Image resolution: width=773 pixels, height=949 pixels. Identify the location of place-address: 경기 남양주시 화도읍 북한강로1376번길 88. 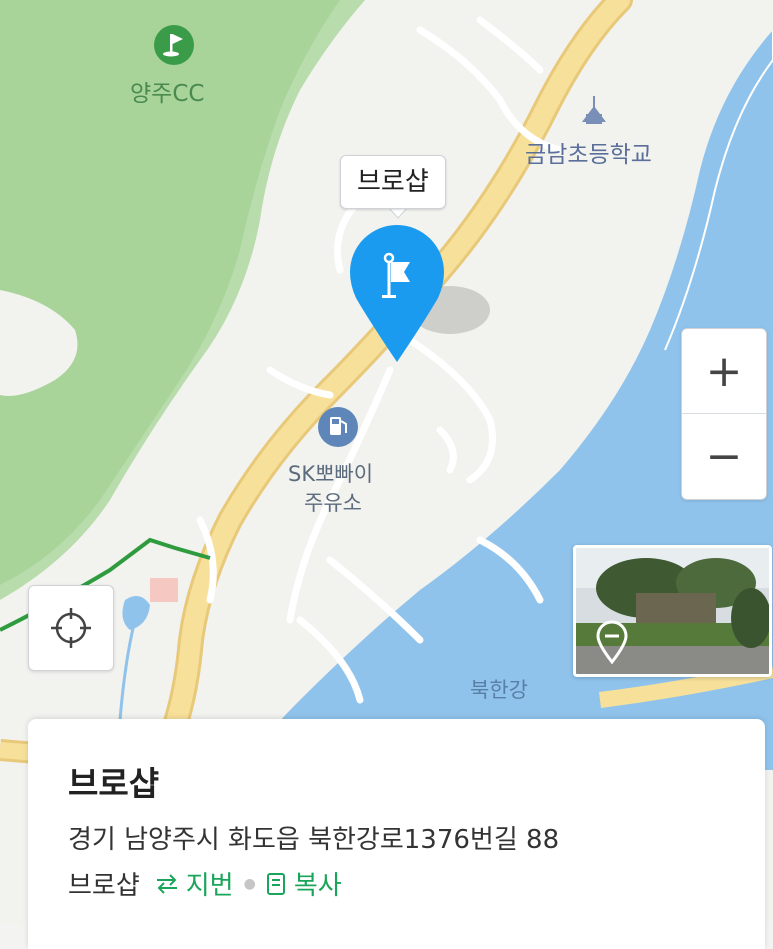
(314, 840).